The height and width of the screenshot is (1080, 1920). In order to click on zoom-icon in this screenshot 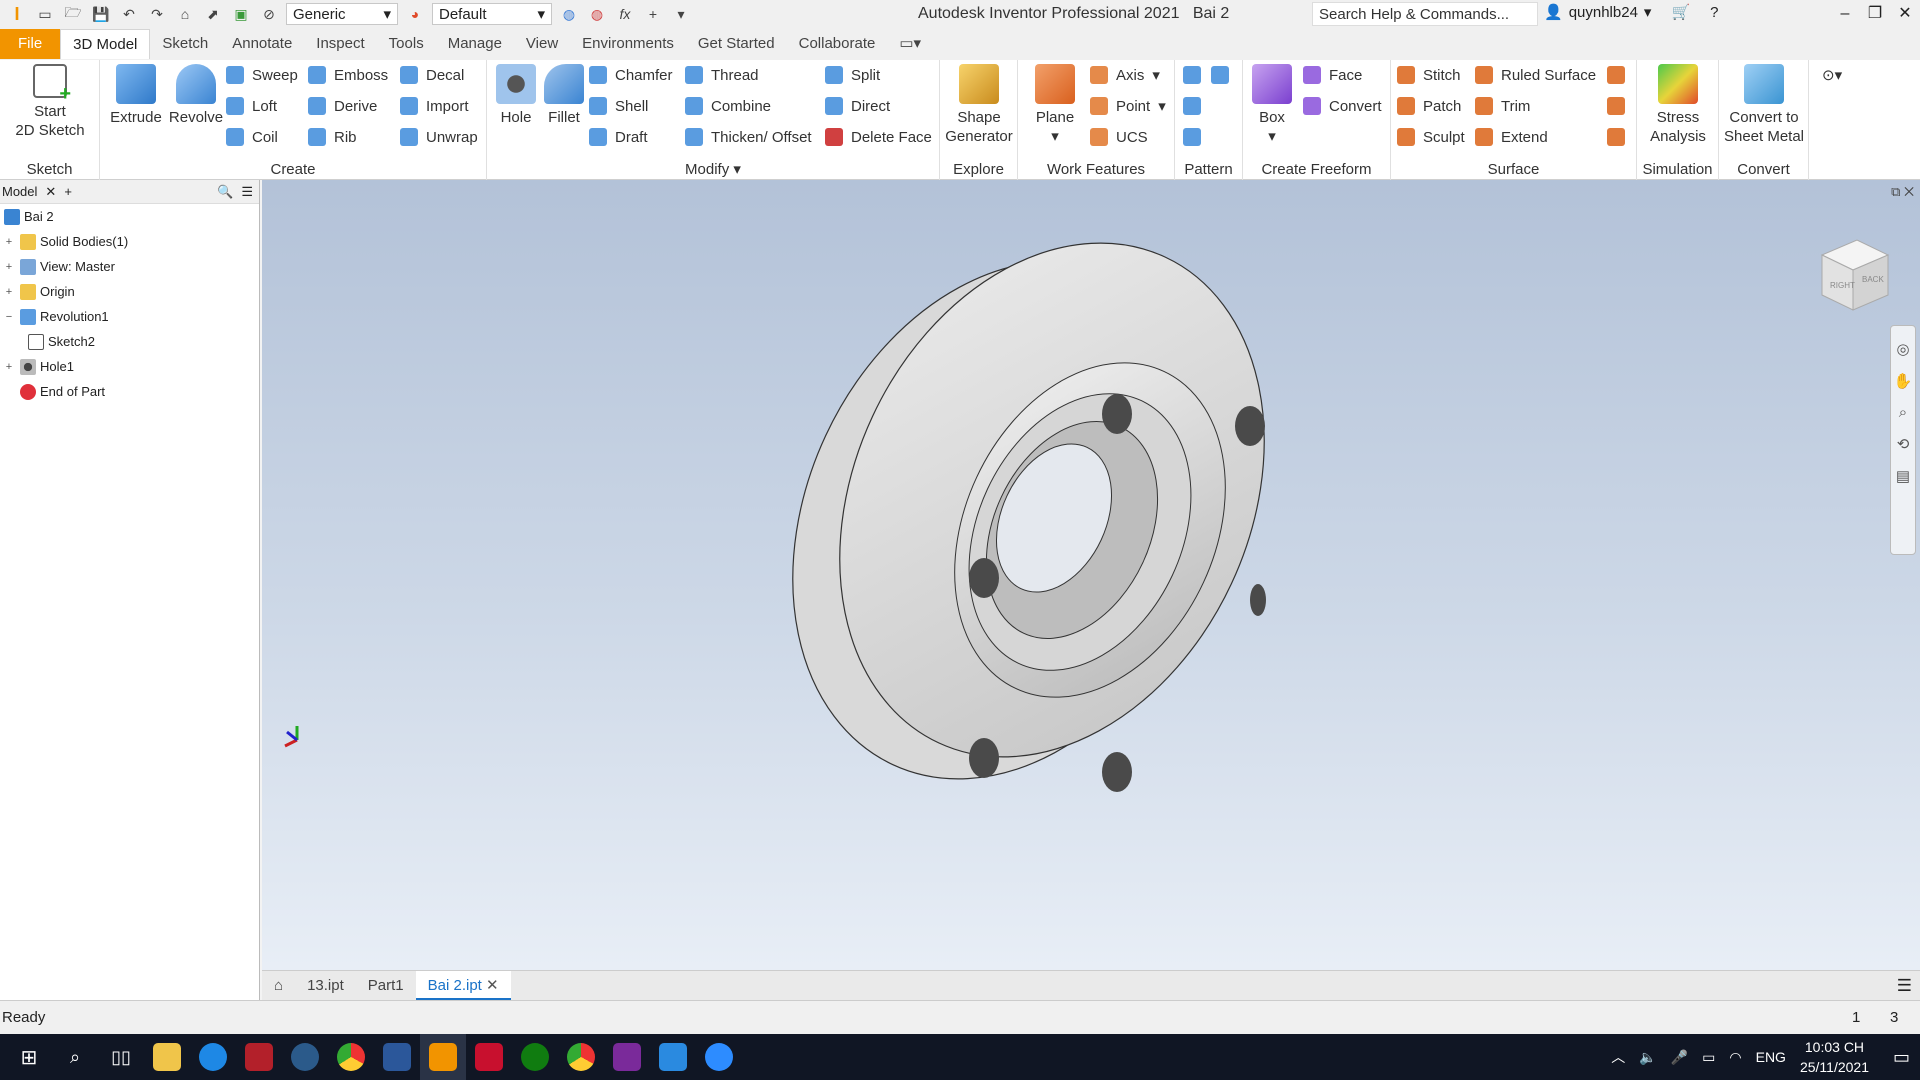, I will do `click(719, 1057)`.